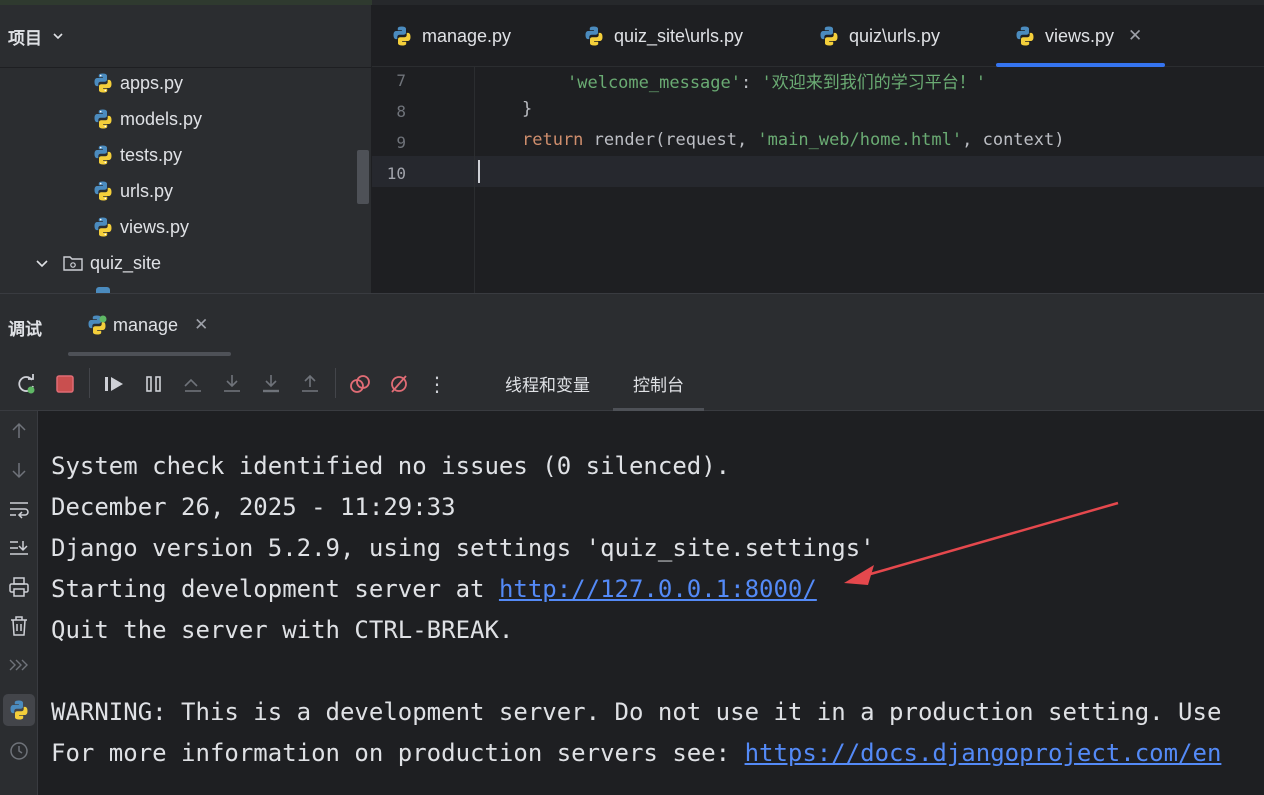 The width and height of the screenshot is (1264, 795). I want to click on tab-label: views.py, so click(1080, 35).